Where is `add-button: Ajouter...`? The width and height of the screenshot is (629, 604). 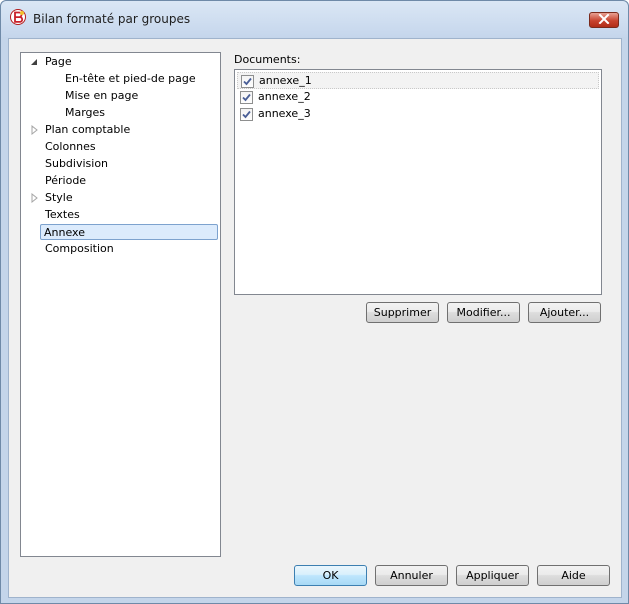 add-button: Ajouter... is located at coordinates (564, 312).